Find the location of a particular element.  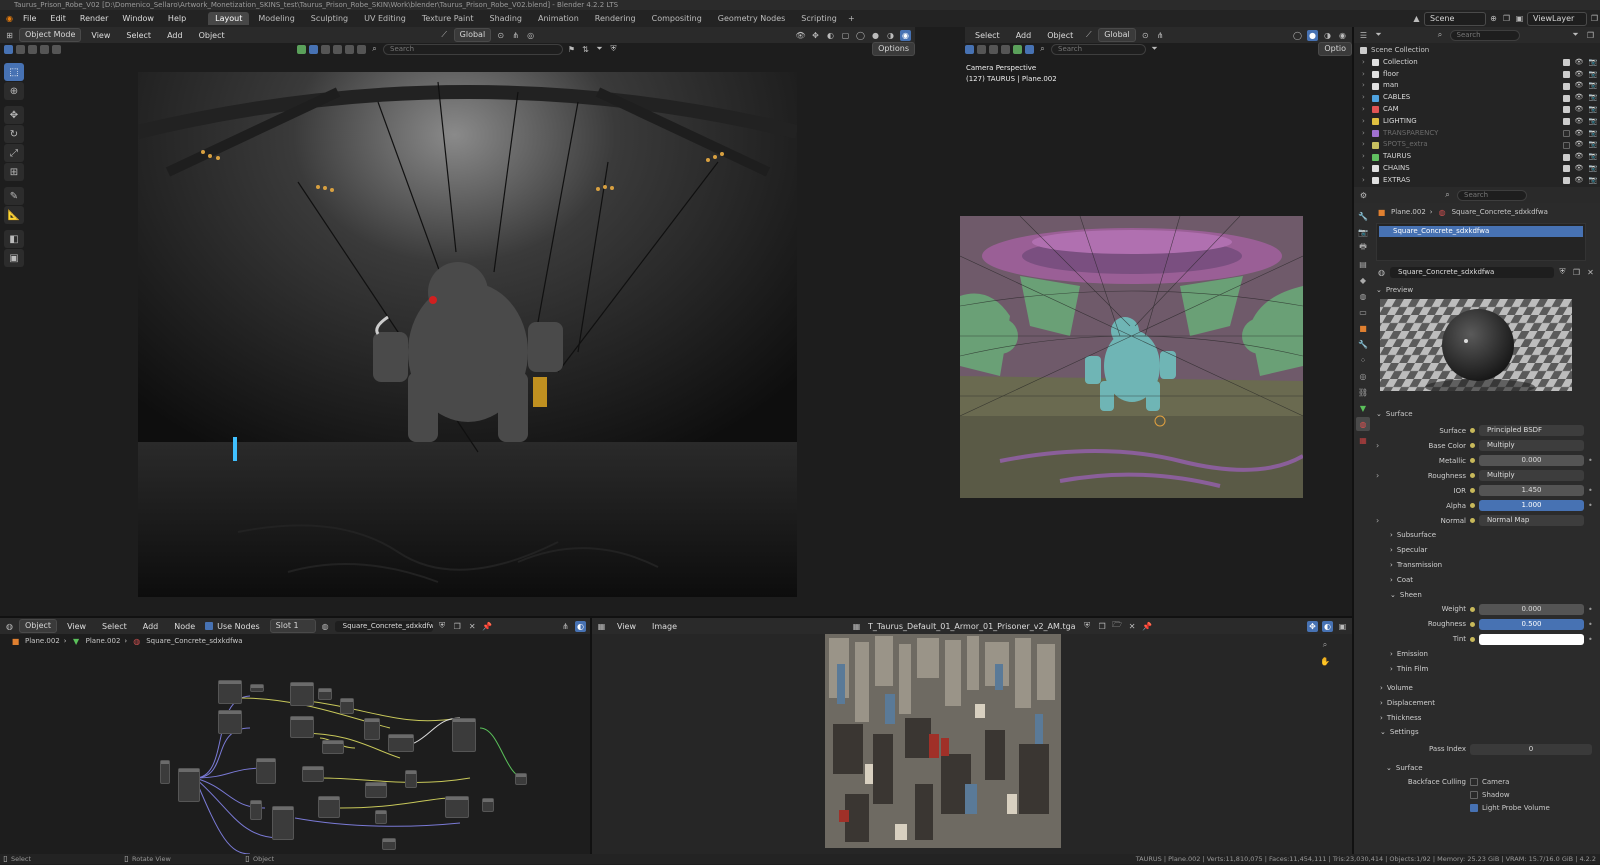

node-menu-node: Node is located at coordinates (184, 626).